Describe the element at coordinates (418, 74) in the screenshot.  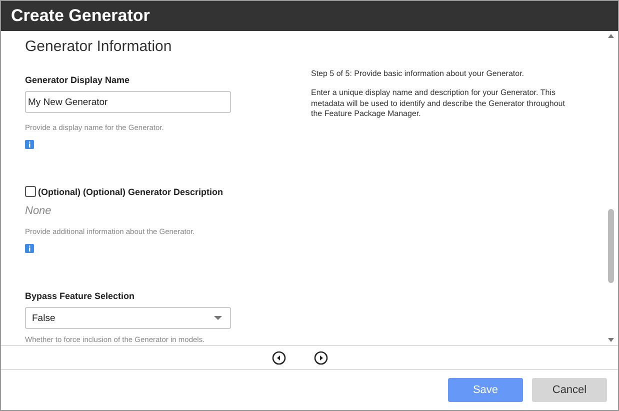
I see `instruction-text: Step 5 of 5: Provide basic information about your Generator.` at that location.